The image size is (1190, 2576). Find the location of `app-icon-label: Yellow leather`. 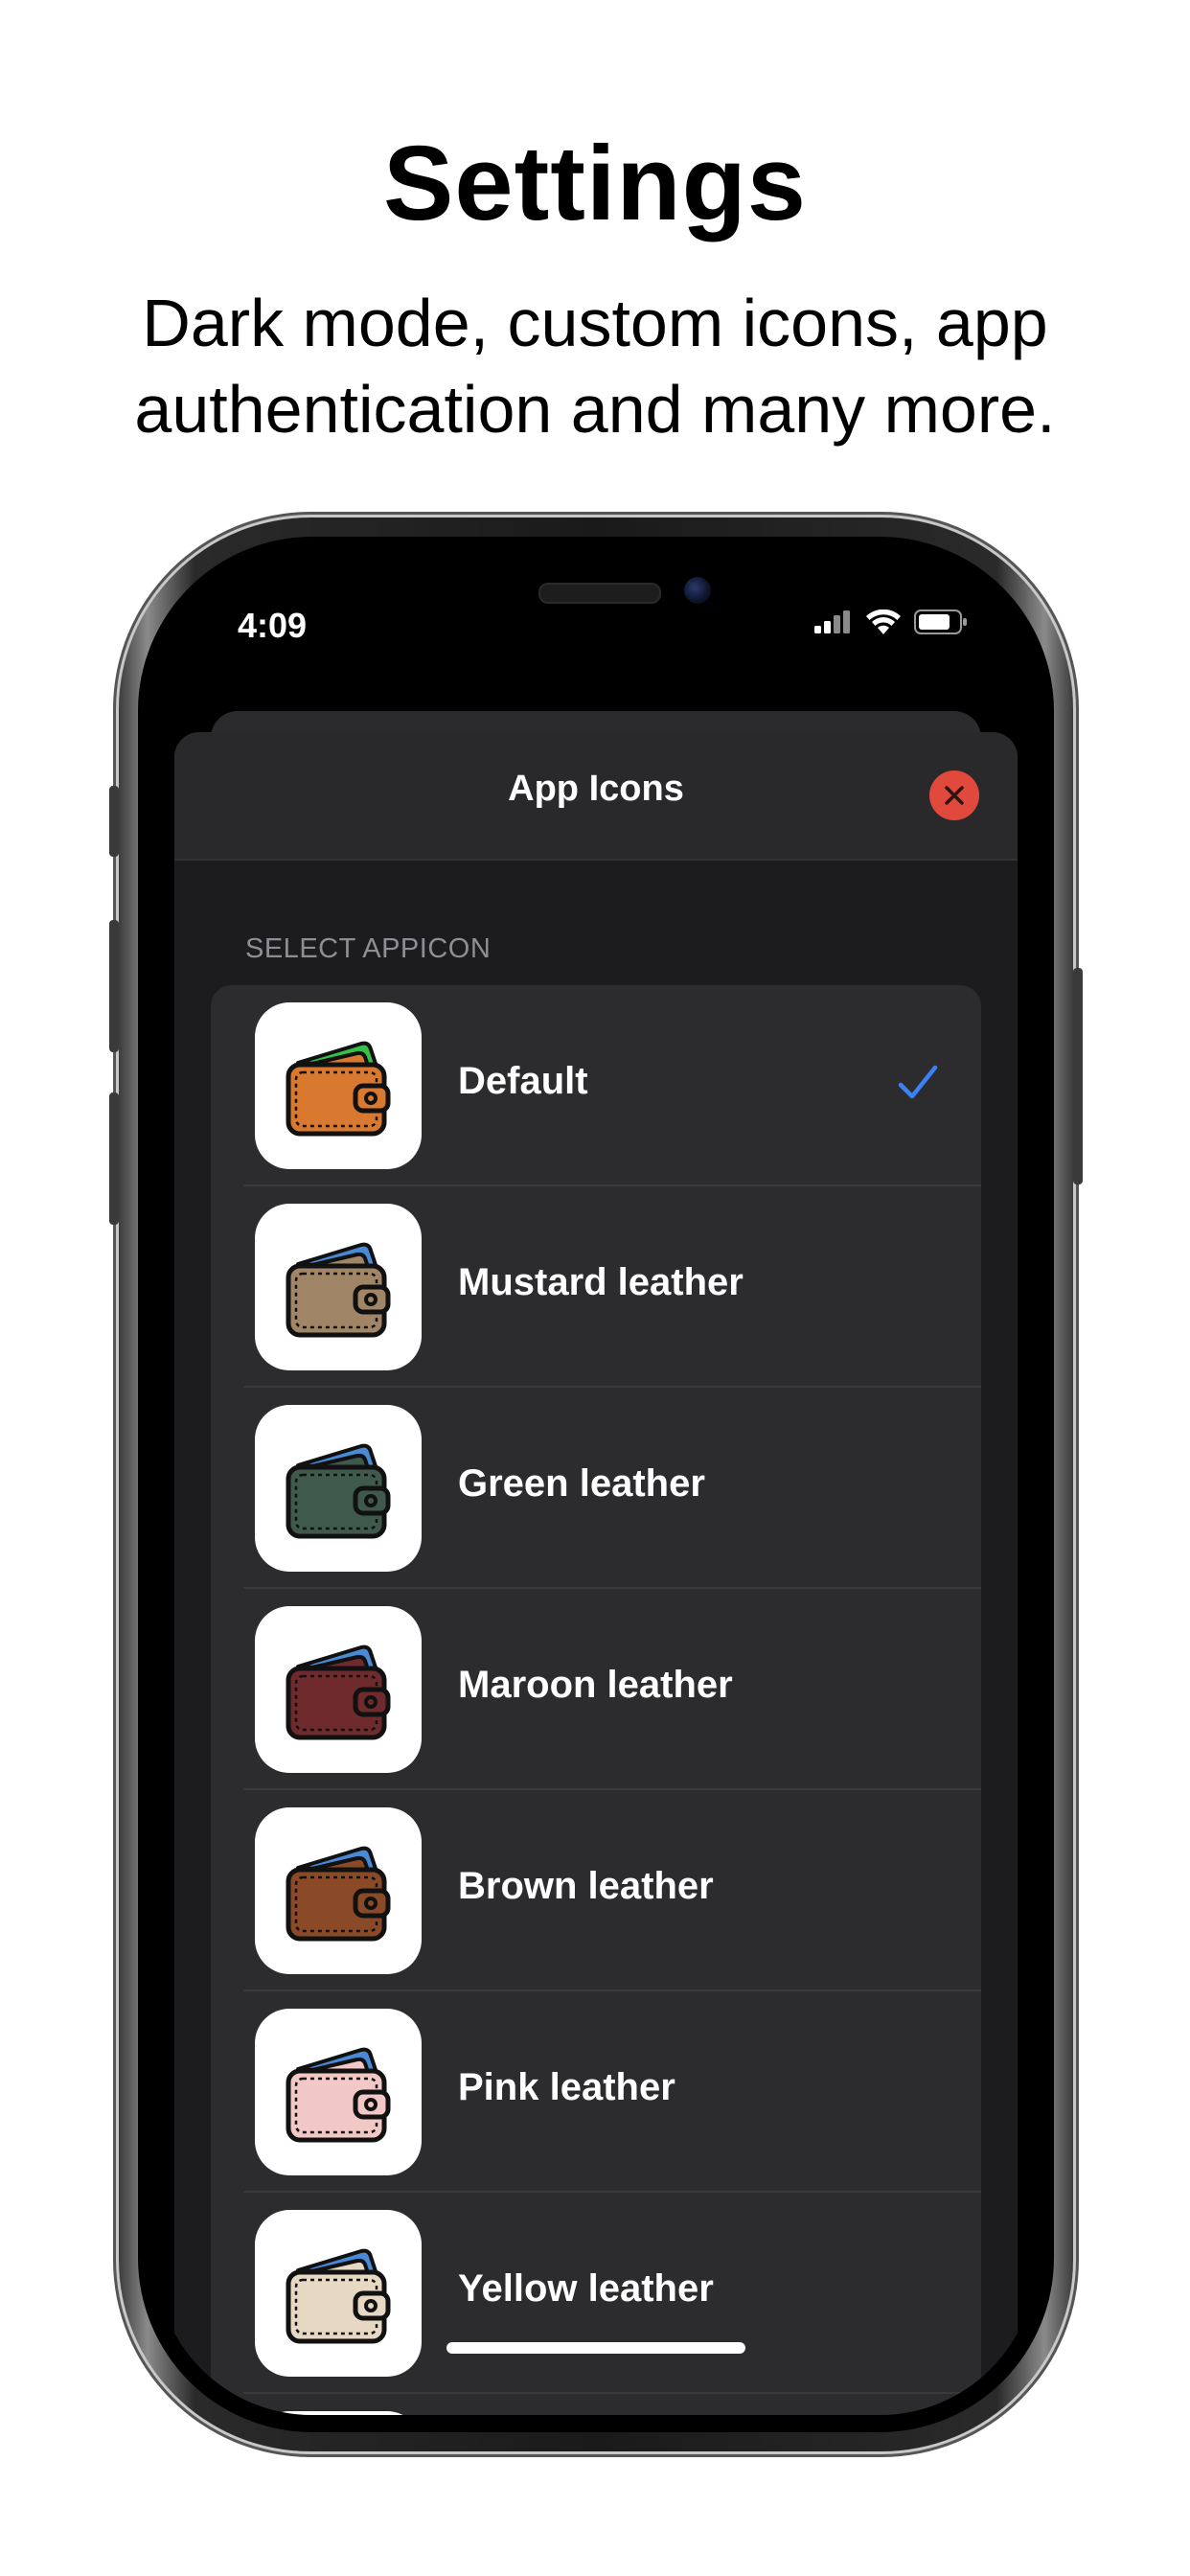

app-icon-label: Yellow leather is located at coordinates (586, 2288).